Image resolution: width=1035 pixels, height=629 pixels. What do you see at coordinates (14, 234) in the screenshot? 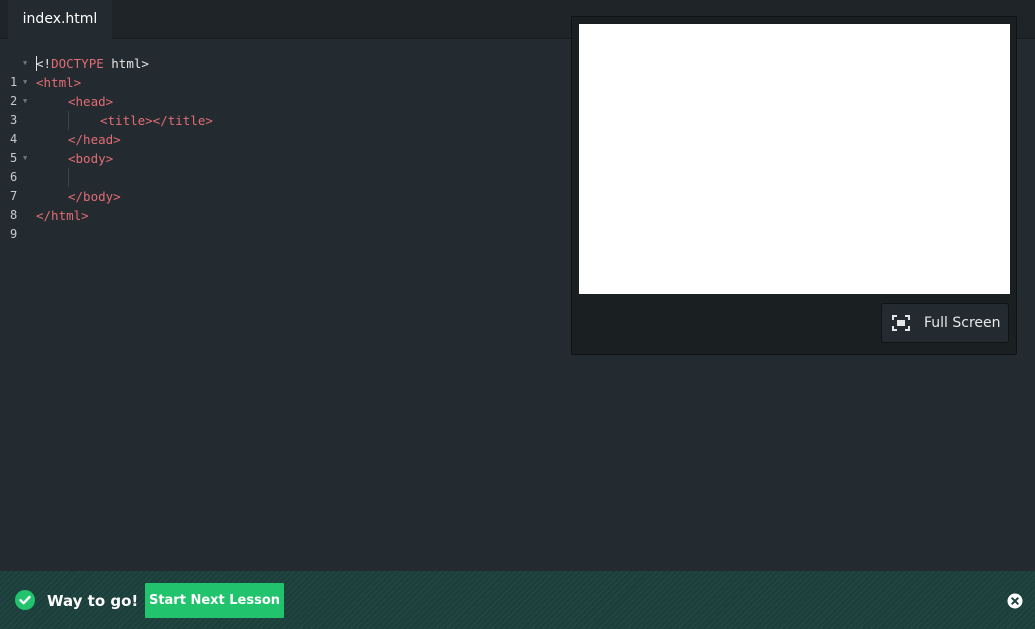
I see `line-number: 9` at bounding box center [14, 234].